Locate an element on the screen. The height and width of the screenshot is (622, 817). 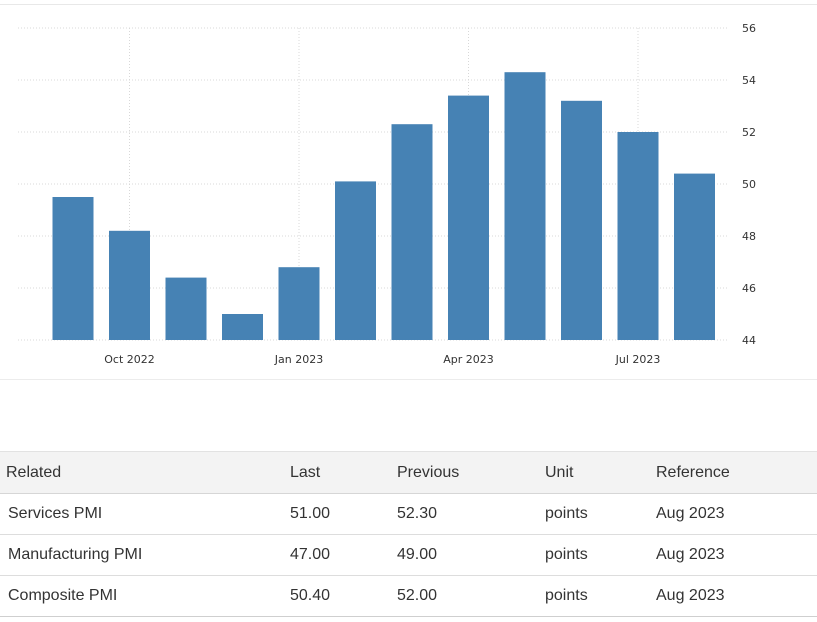
y-tick-label: 52 is located at coordinates (749, 132).